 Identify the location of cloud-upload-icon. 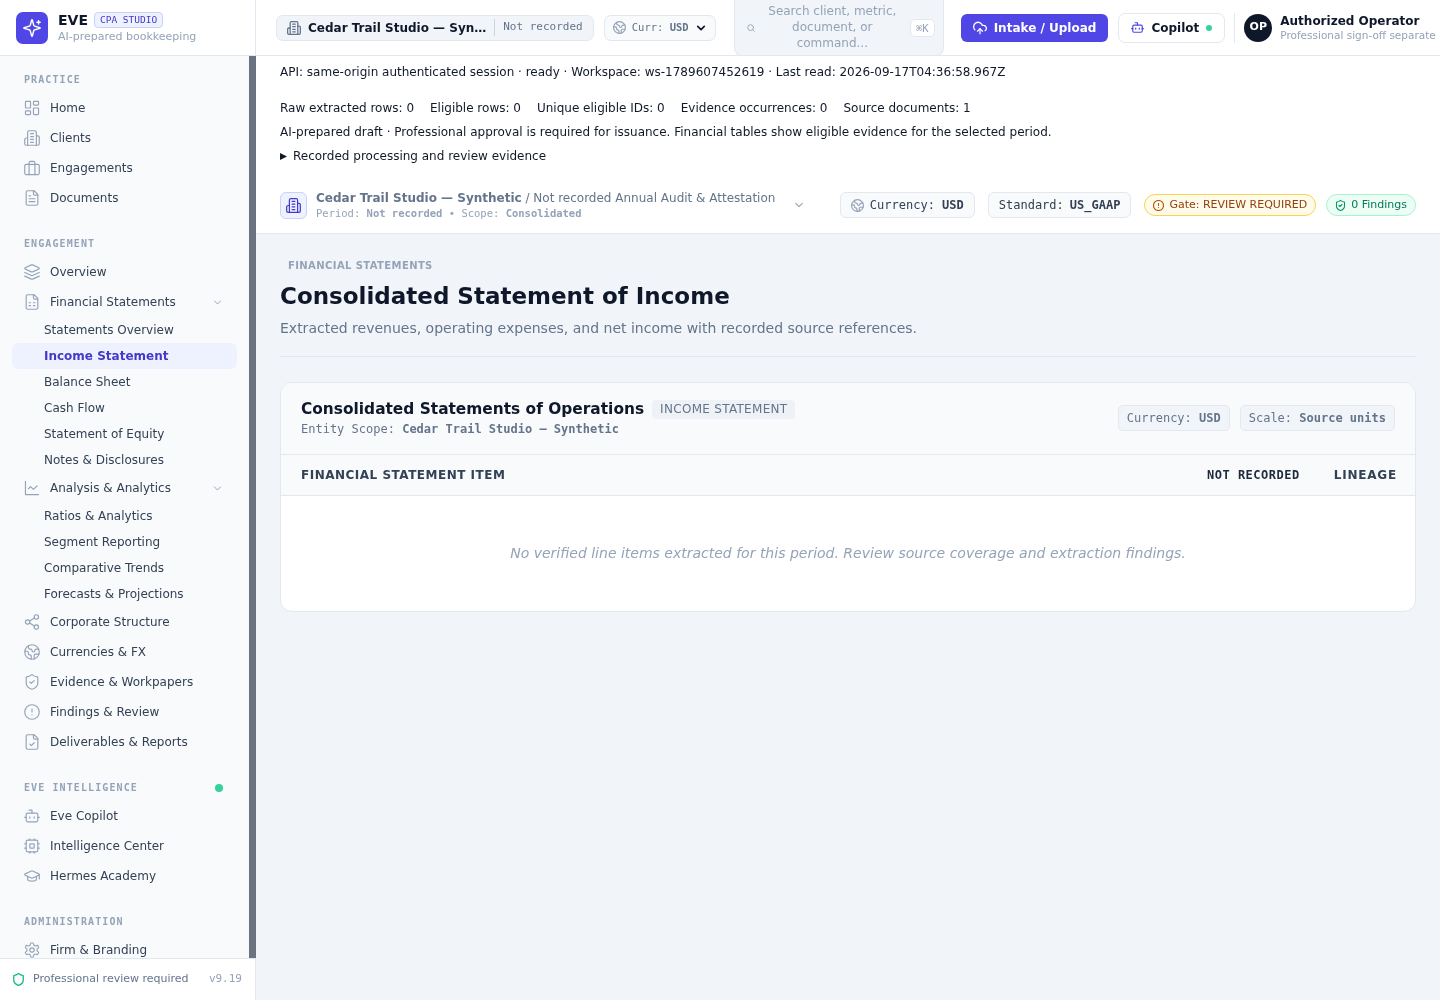
(979, 27).